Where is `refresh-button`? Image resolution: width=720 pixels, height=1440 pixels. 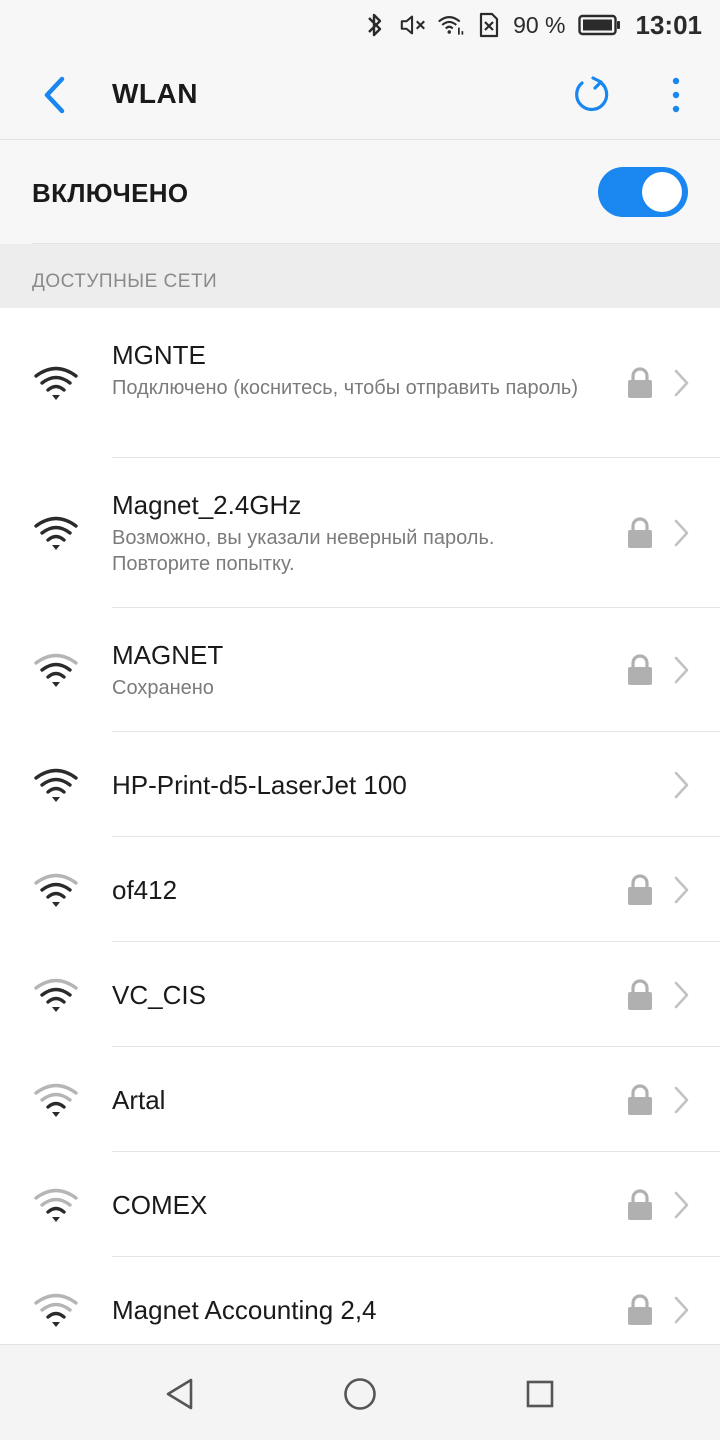 refresh-button is located at coordinates (591, 95).